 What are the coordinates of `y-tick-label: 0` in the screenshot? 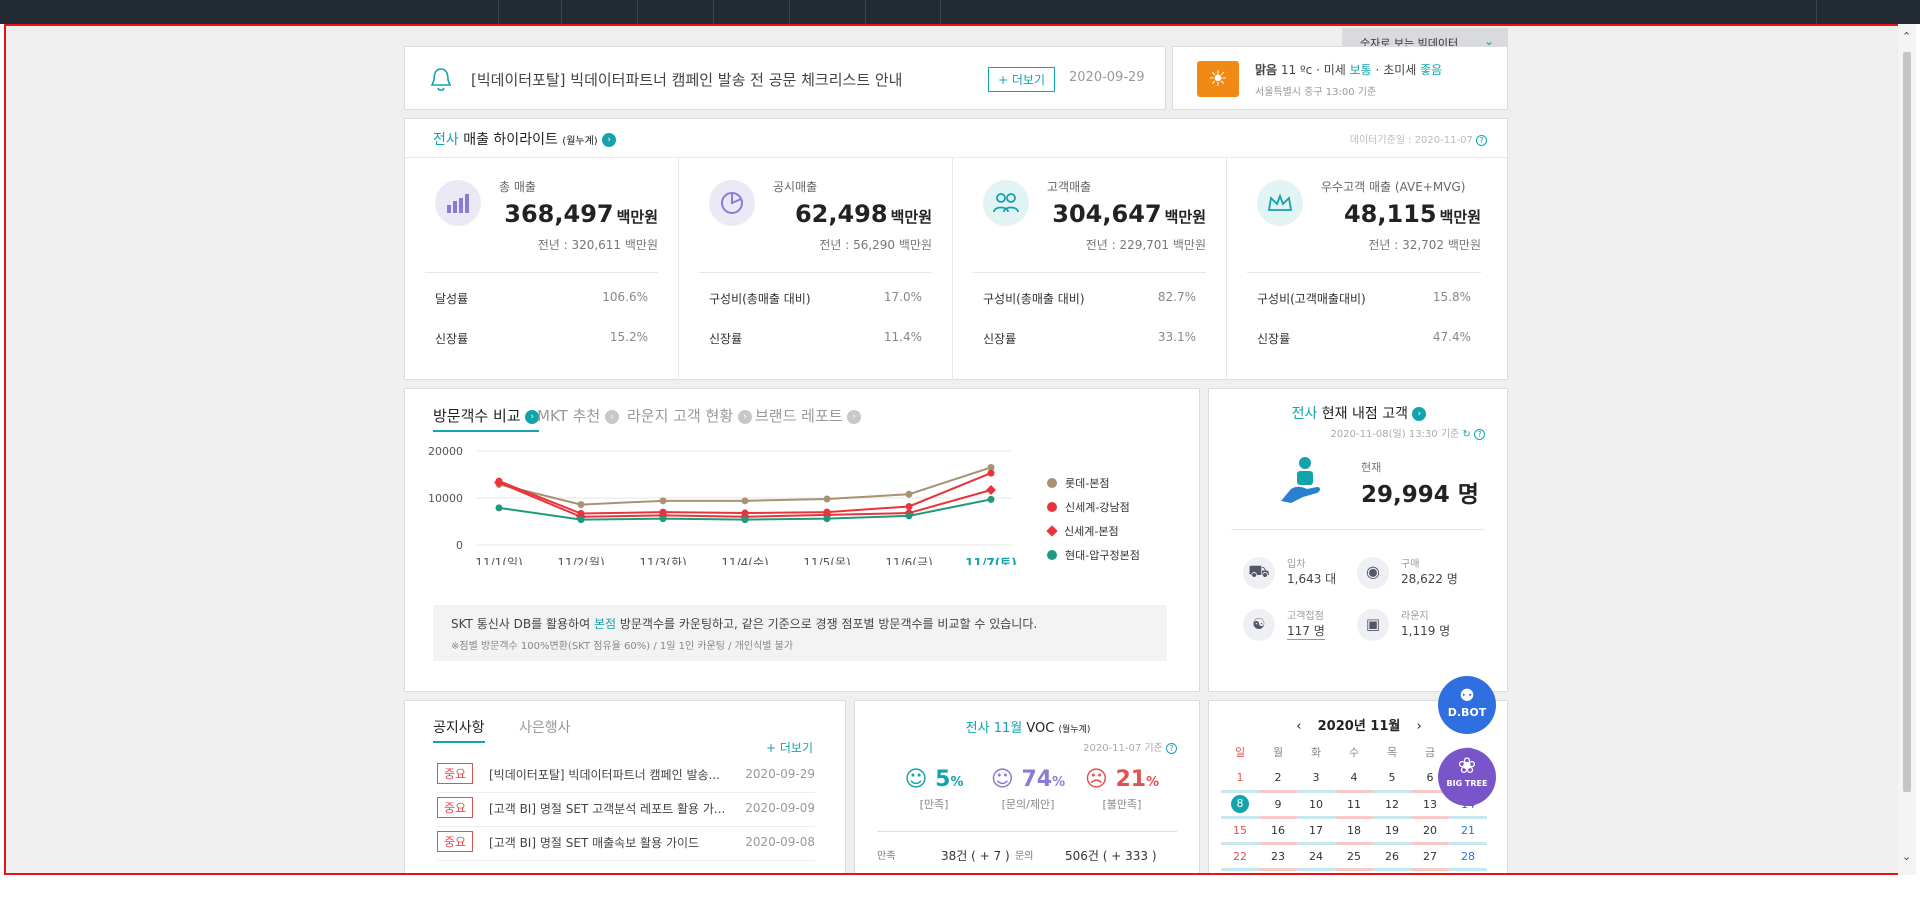 It's located at (459, 545).